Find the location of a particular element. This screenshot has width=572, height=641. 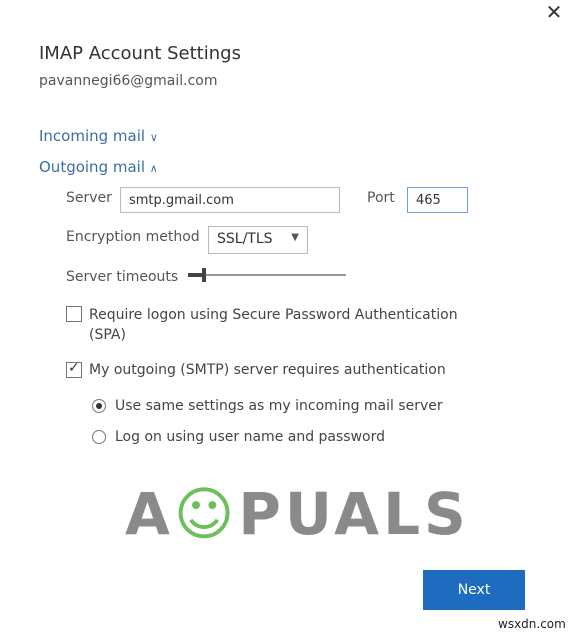

dropdown-arrow-icon: ▼ is located at coordinates (295, 237).